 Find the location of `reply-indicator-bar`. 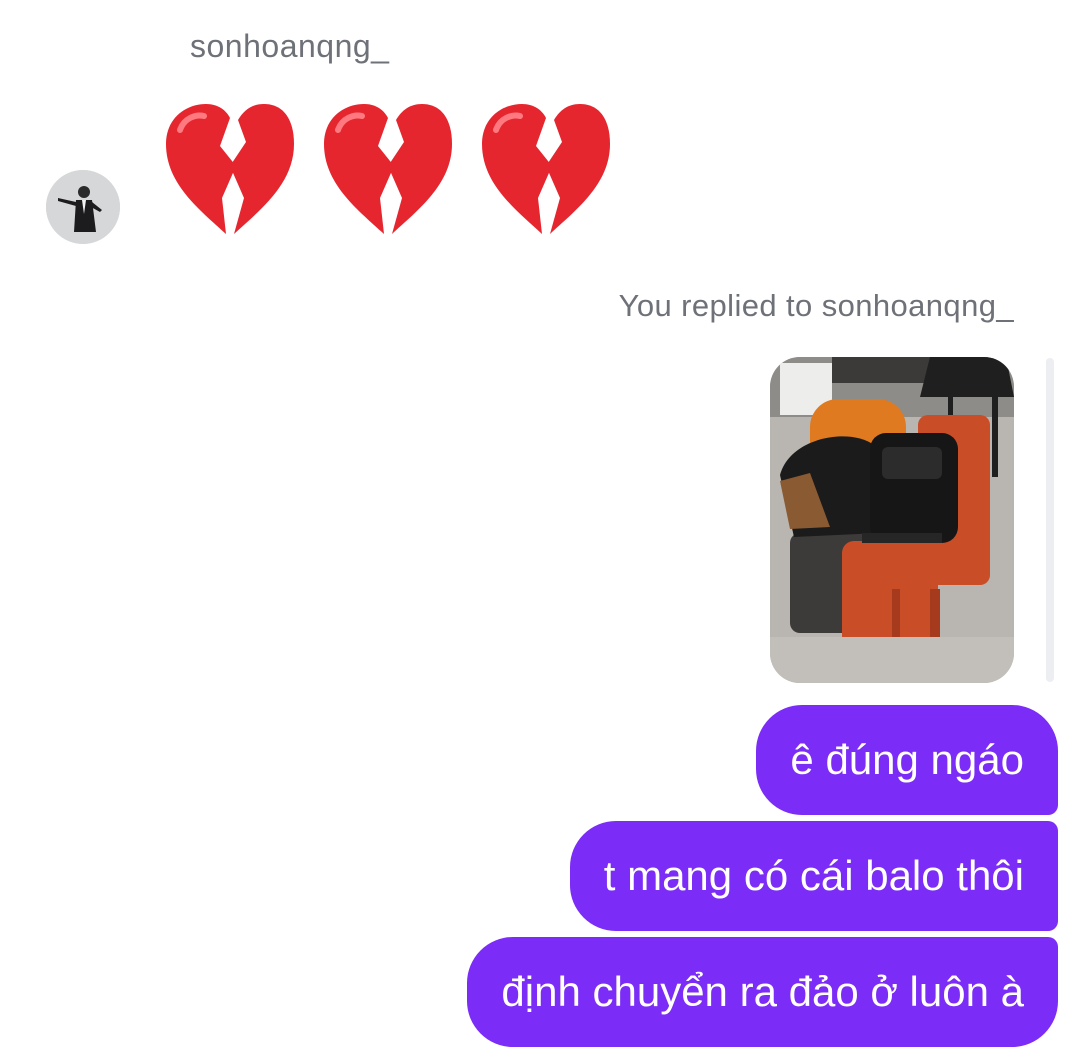

reply-indicator-bar is located at coordinates (1050, 520).